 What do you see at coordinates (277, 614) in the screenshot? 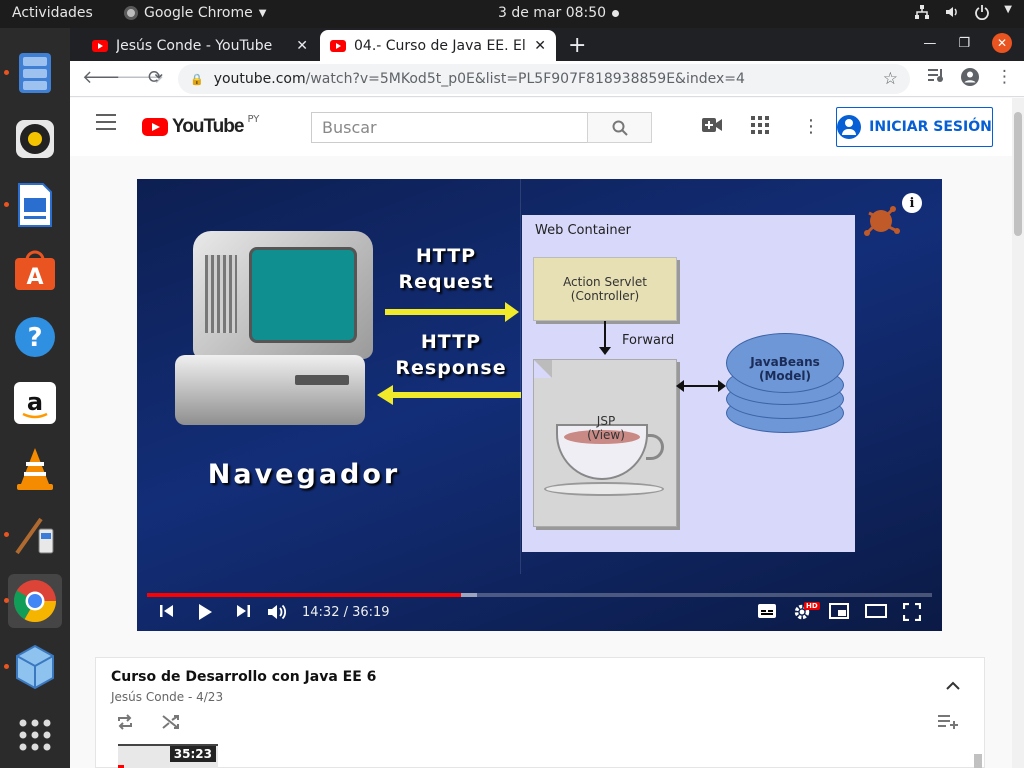
I see `volume-button-icon` at bounding box center [277, 614].